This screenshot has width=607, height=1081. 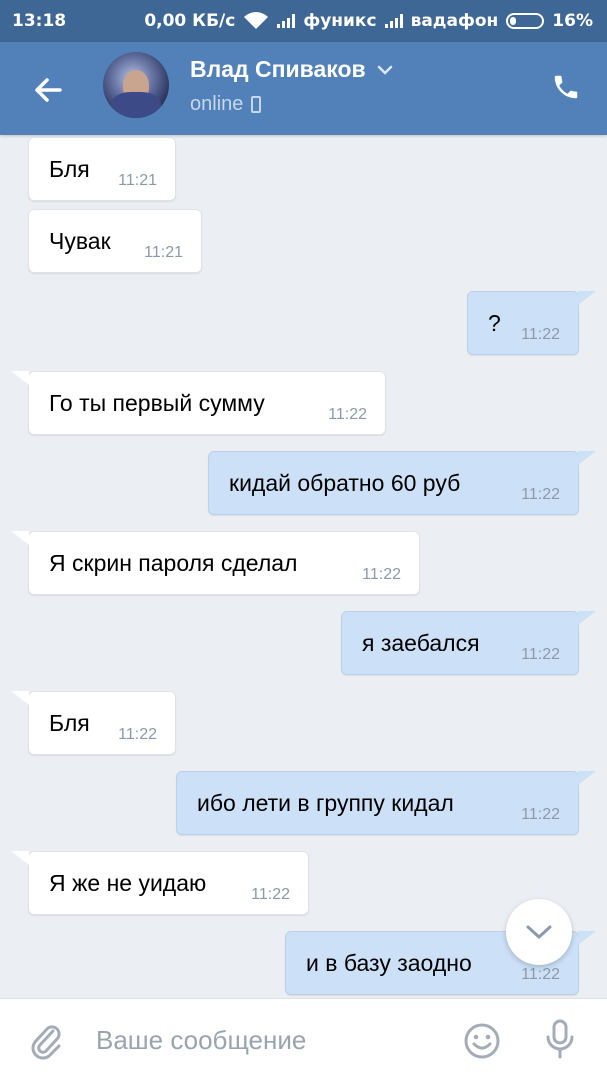 I want to click on wifi-icon, so click(x=256, y=20).